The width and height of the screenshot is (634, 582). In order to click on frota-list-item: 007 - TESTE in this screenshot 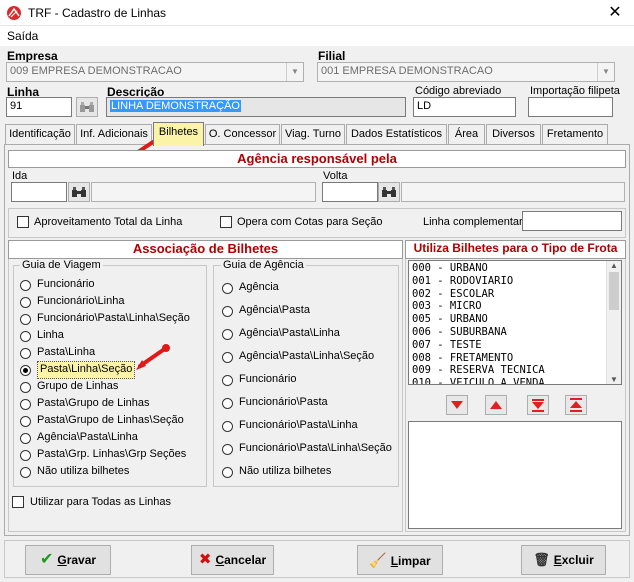, I will do `click(515, 345)`.